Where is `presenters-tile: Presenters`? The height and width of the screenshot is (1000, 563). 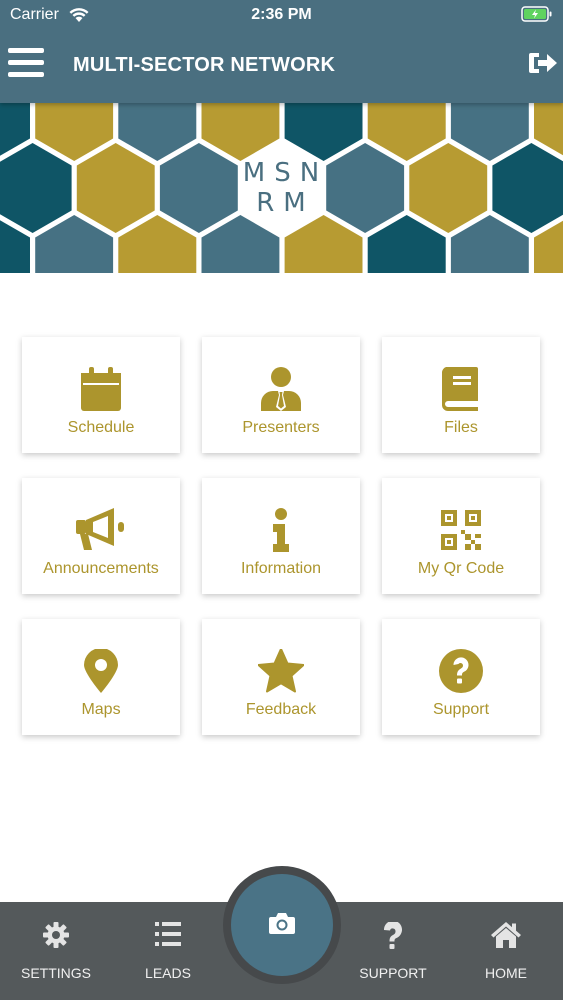 presenters-tile: Presenters is located at coordinates (281, 395).